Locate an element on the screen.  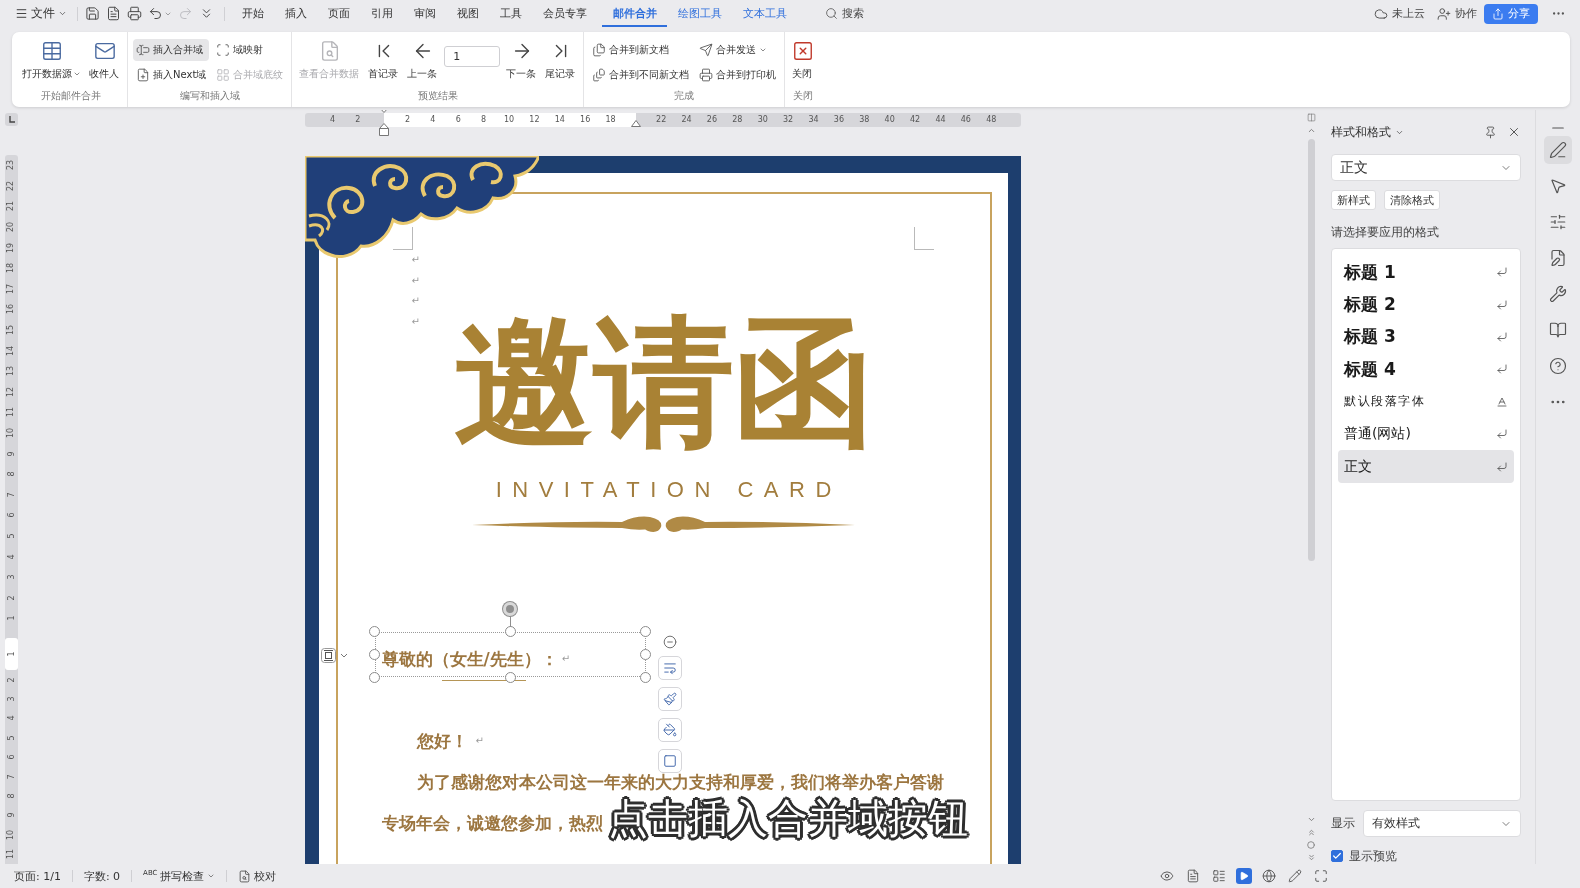
search-icon is located at coordinates (831, 13).